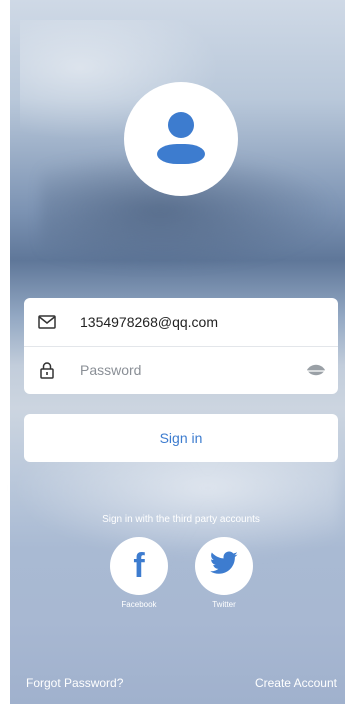 Image resolution: width=345 pixels, height=704 pixels. I want to click on envelope-icon, so click(47, 322).